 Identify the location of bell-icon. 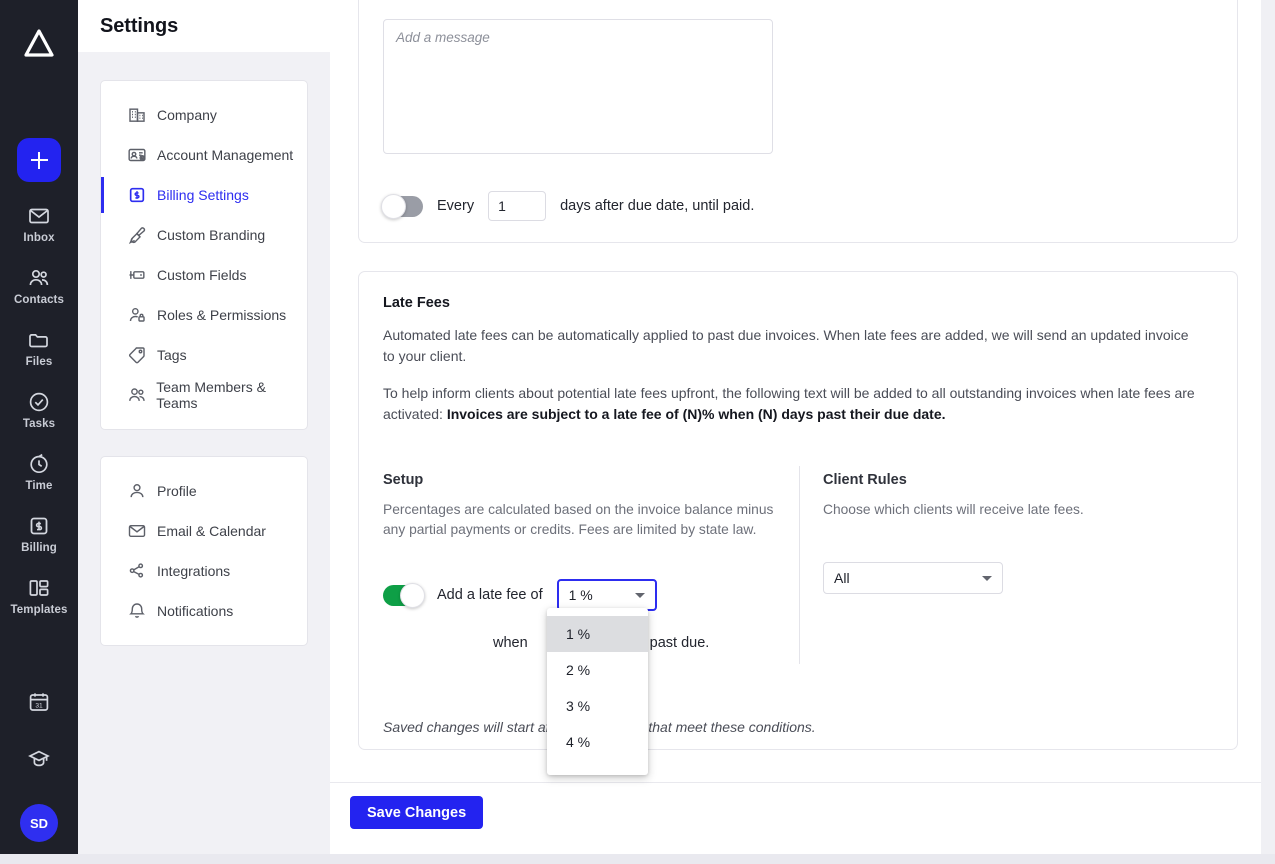
(142, 611).